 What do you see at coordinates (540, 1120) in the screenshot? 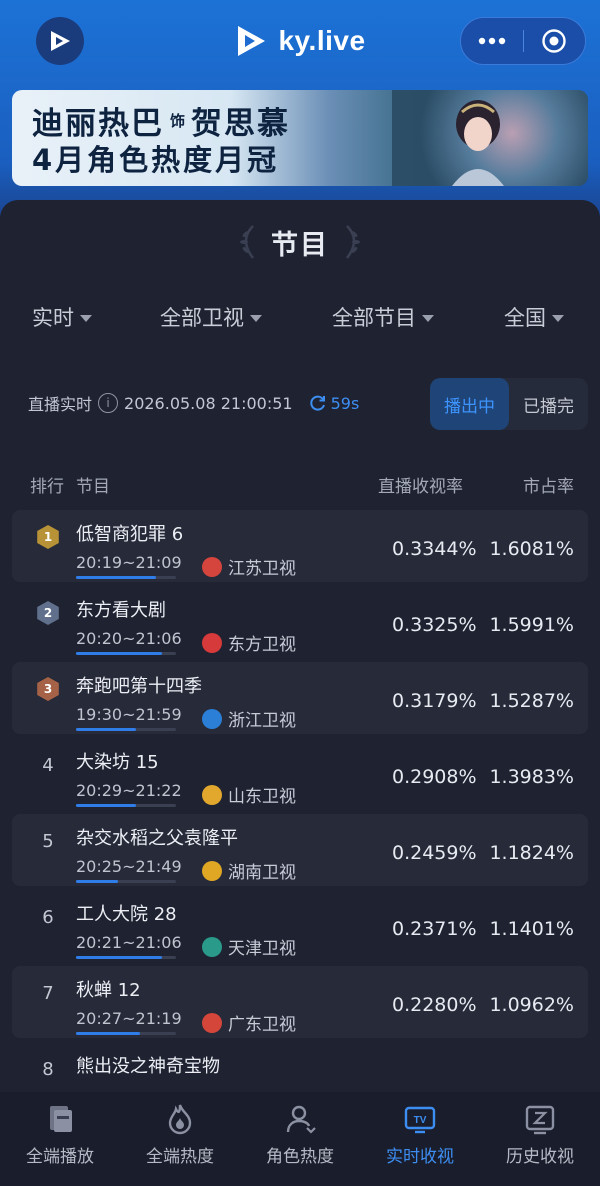
I see `history-tv-icon` at bounding box center [540, 1120].